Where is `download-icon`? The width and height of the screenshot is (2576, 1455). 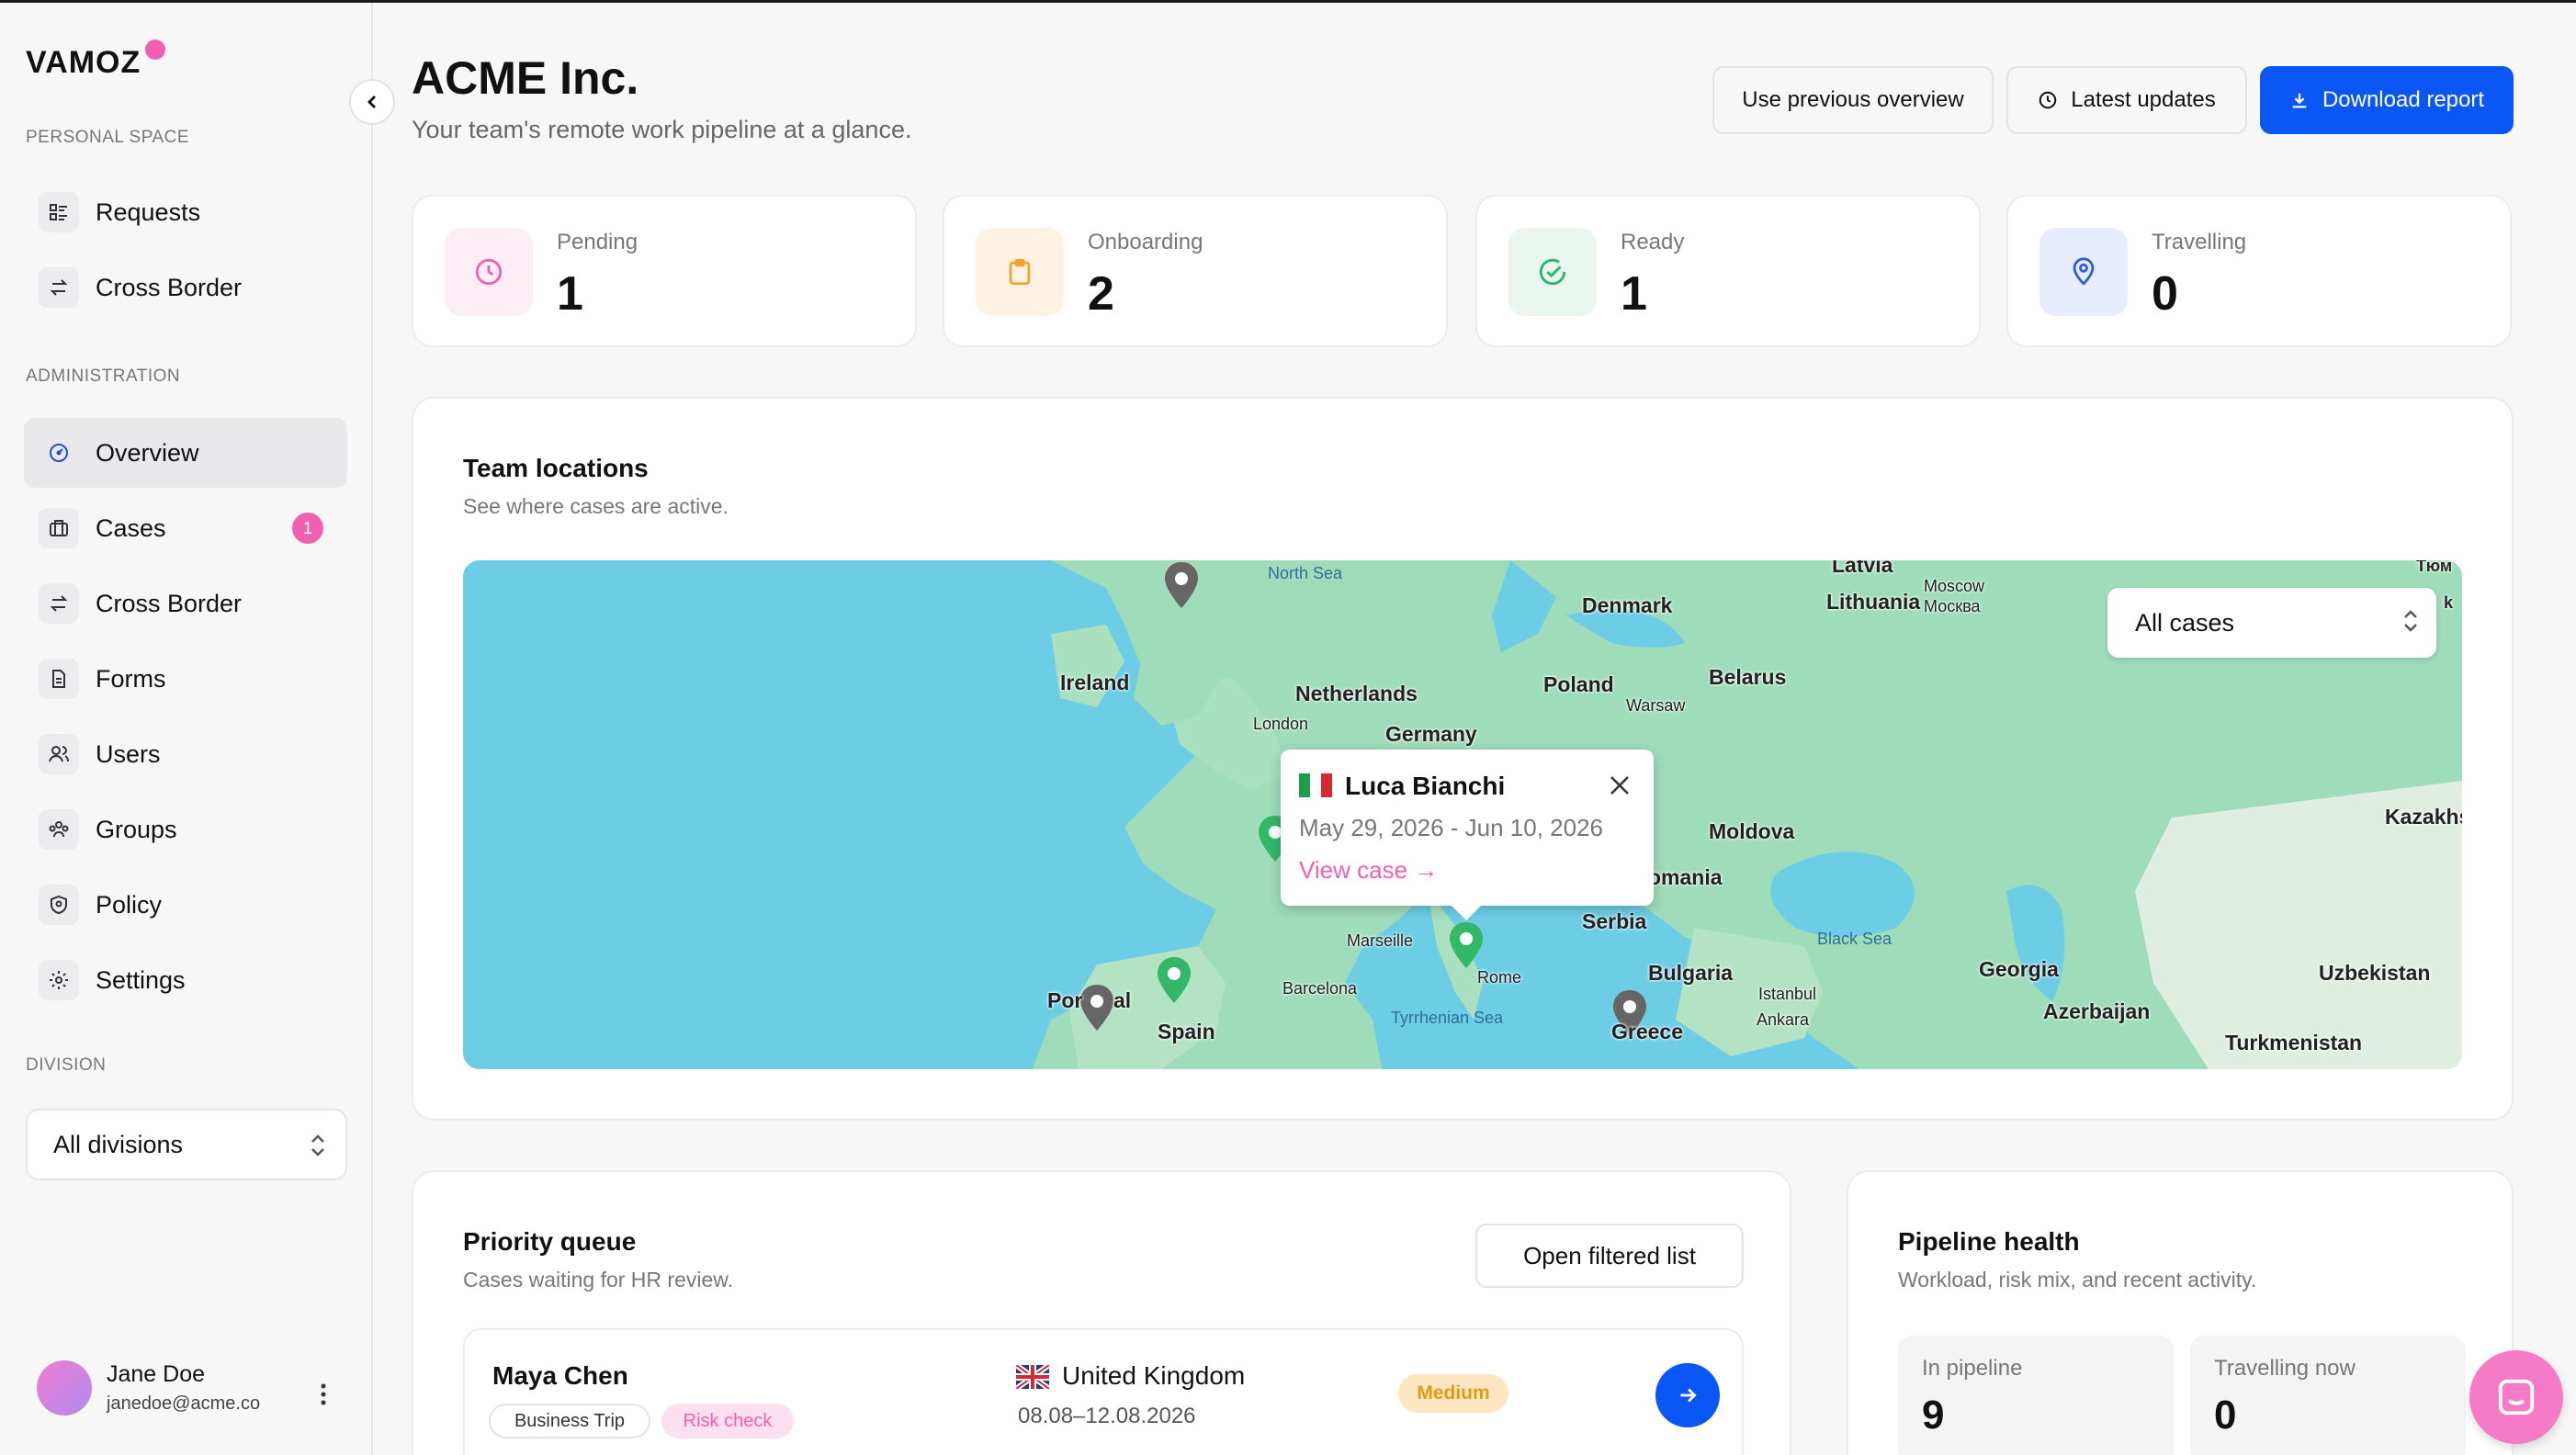
download-icon is located at coordinates (2299, 100).